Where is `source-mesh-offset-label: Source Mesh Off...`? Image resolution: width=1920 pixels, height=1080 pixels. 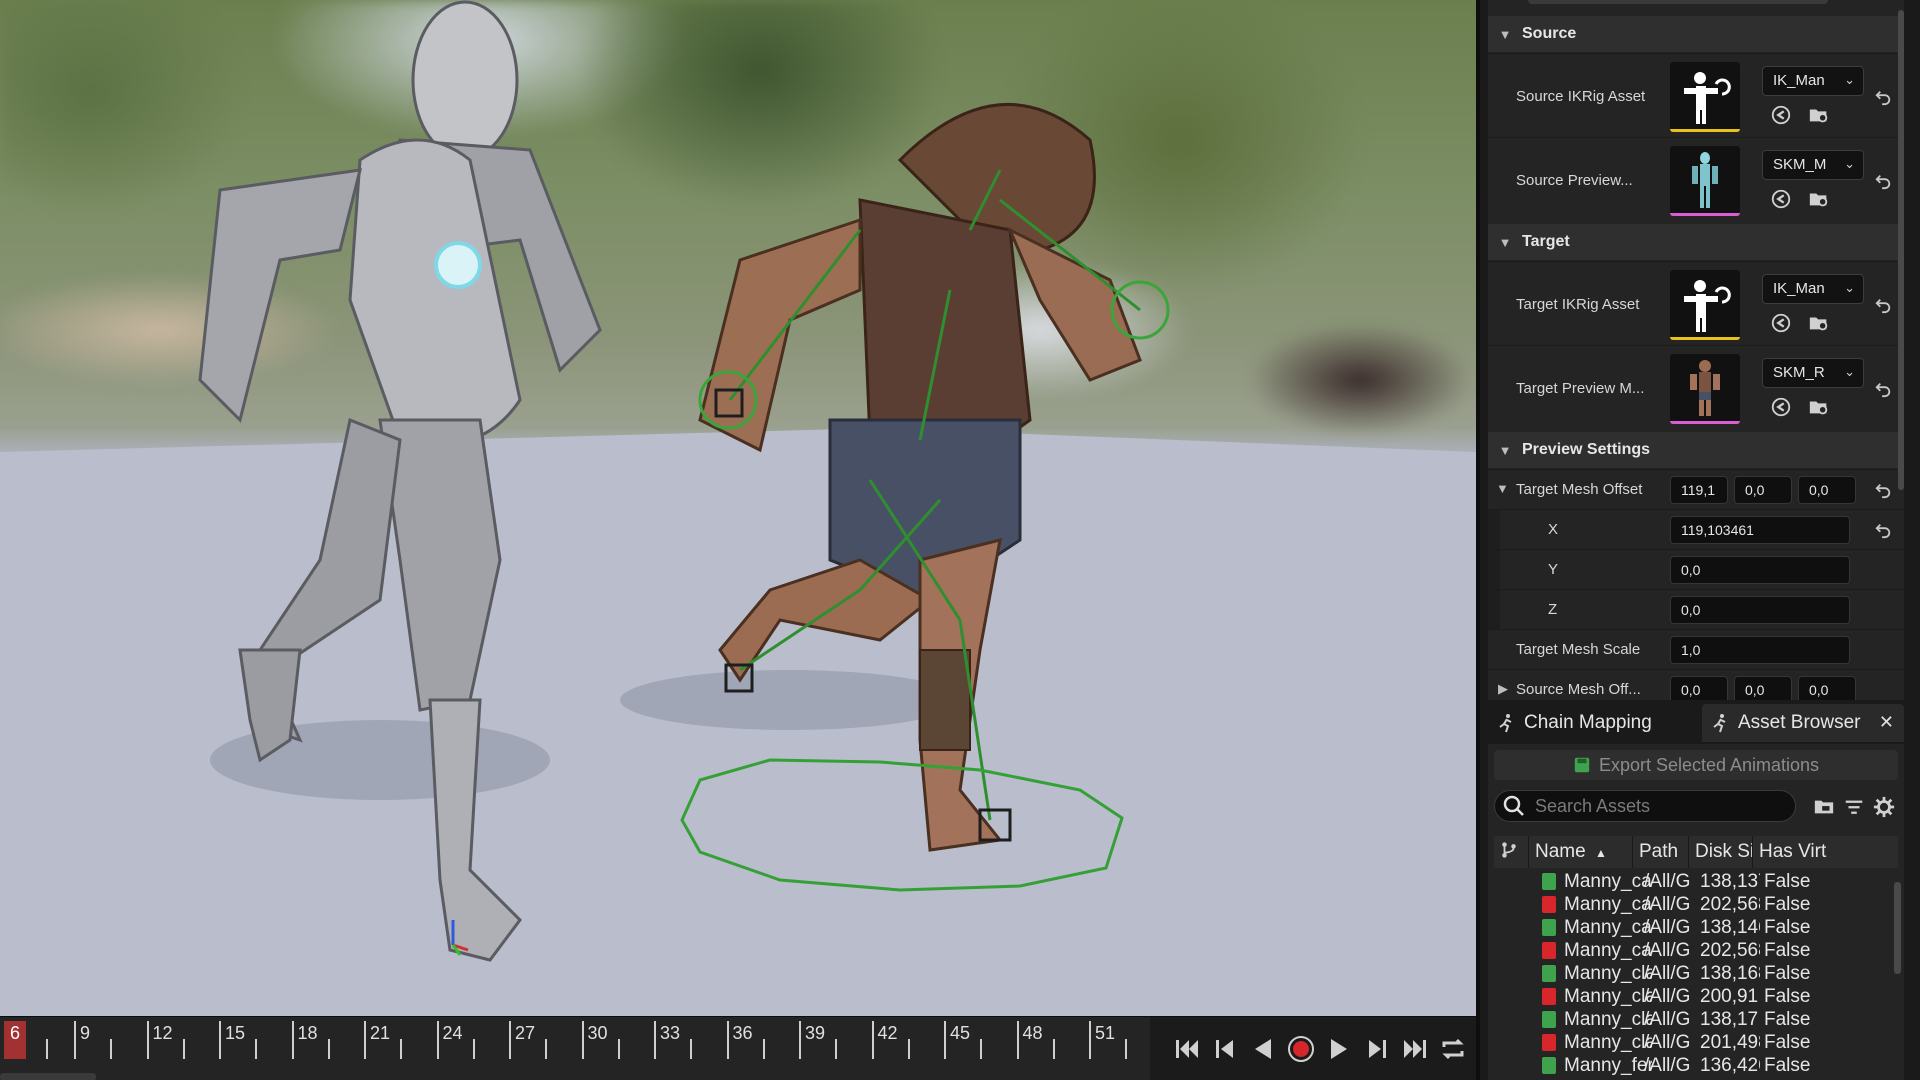 source-mesh-offset-label: Source Mesh Off... is located at coordinates (1578, 689).